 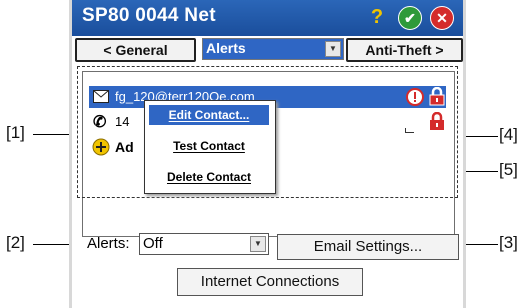 What do you see at coordinates (122, 121) in the screenshot?
I see `contact-phone-label: 14` at bounding box center [122, 121].